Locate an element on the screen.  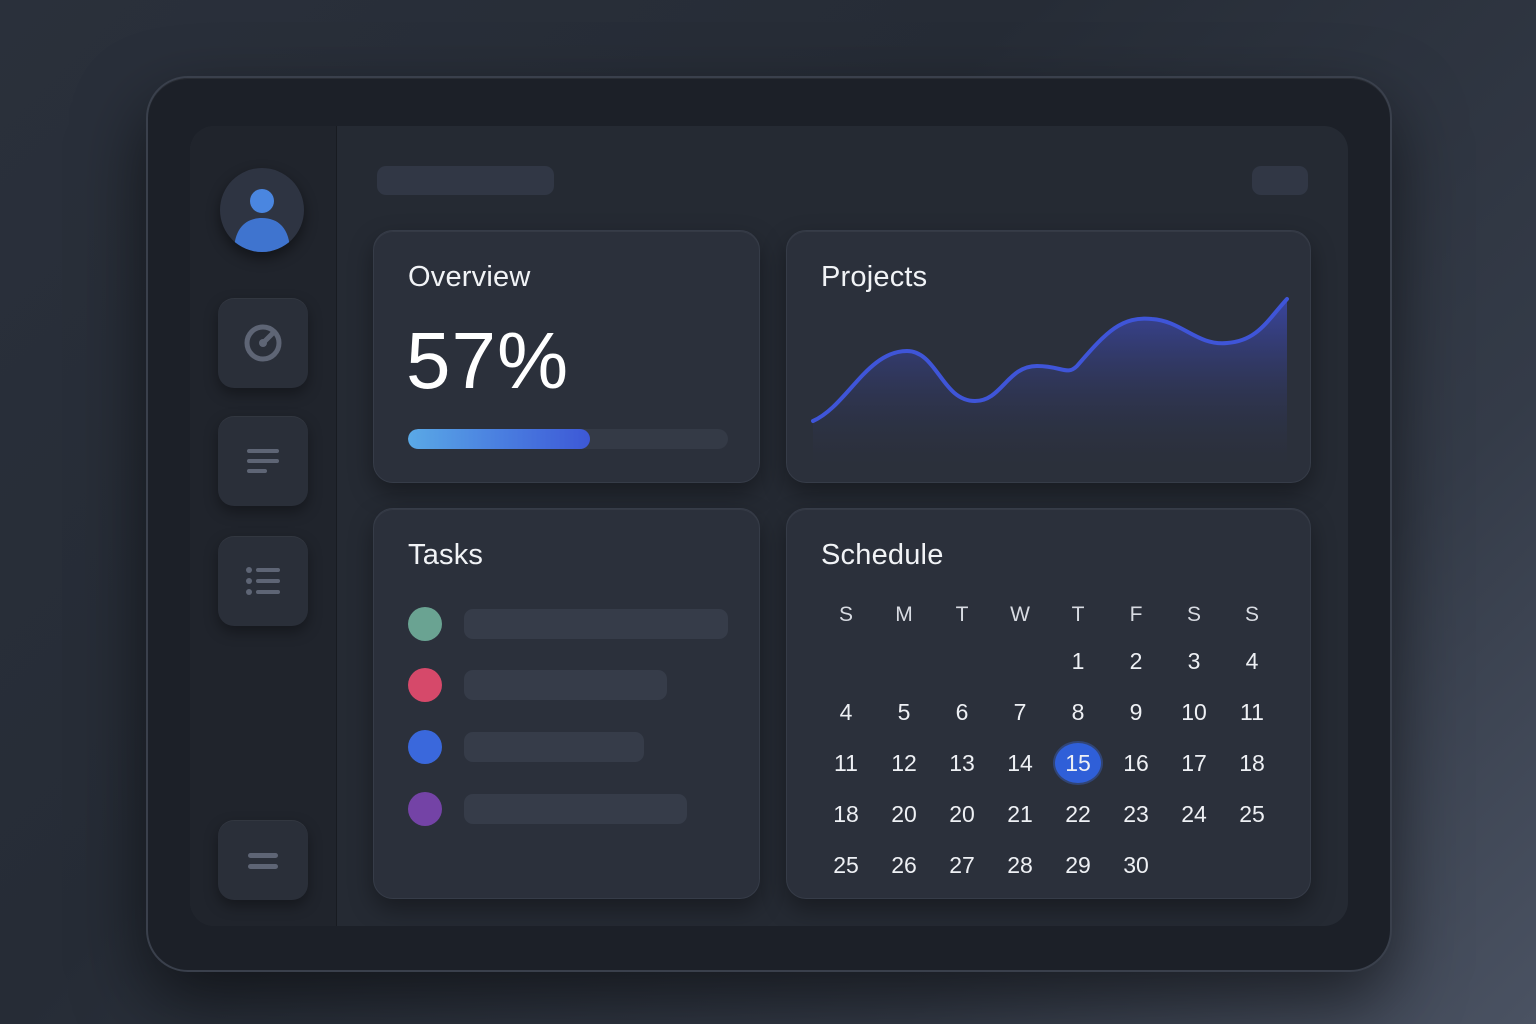
tasks-card: Tasks is located at coordinates (566, 703).